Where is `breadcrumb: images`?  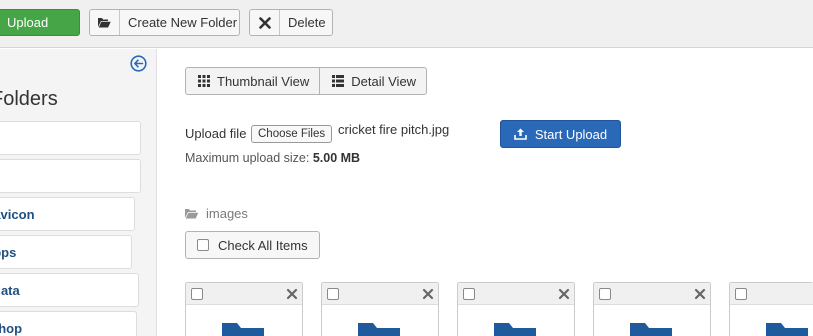
breadcrumb: images is located at coordinates (216, 213).